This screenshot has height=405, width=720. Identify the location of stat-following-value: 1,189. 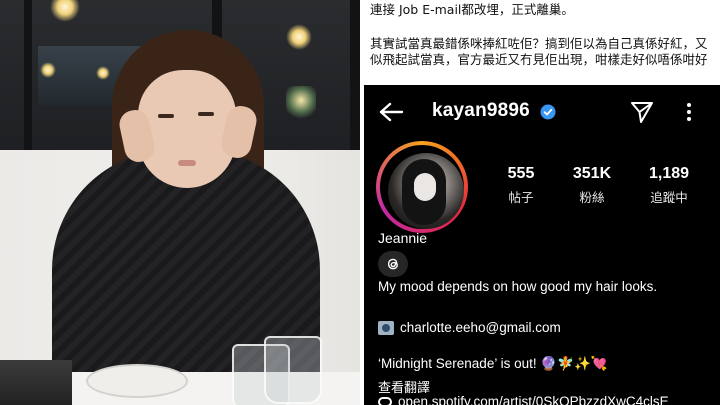
(669, 173).